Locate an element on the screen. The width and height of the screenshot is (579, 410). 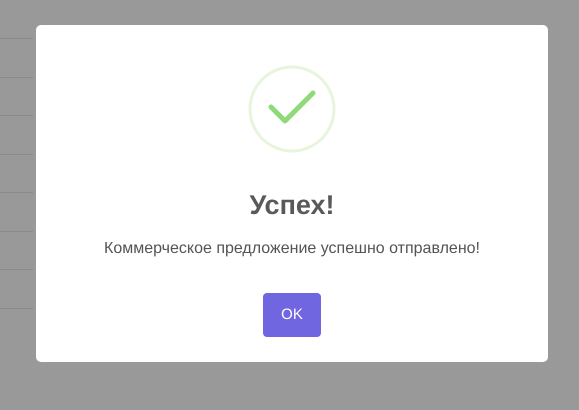
ok-button: OK is located at coordinates (292, 315).